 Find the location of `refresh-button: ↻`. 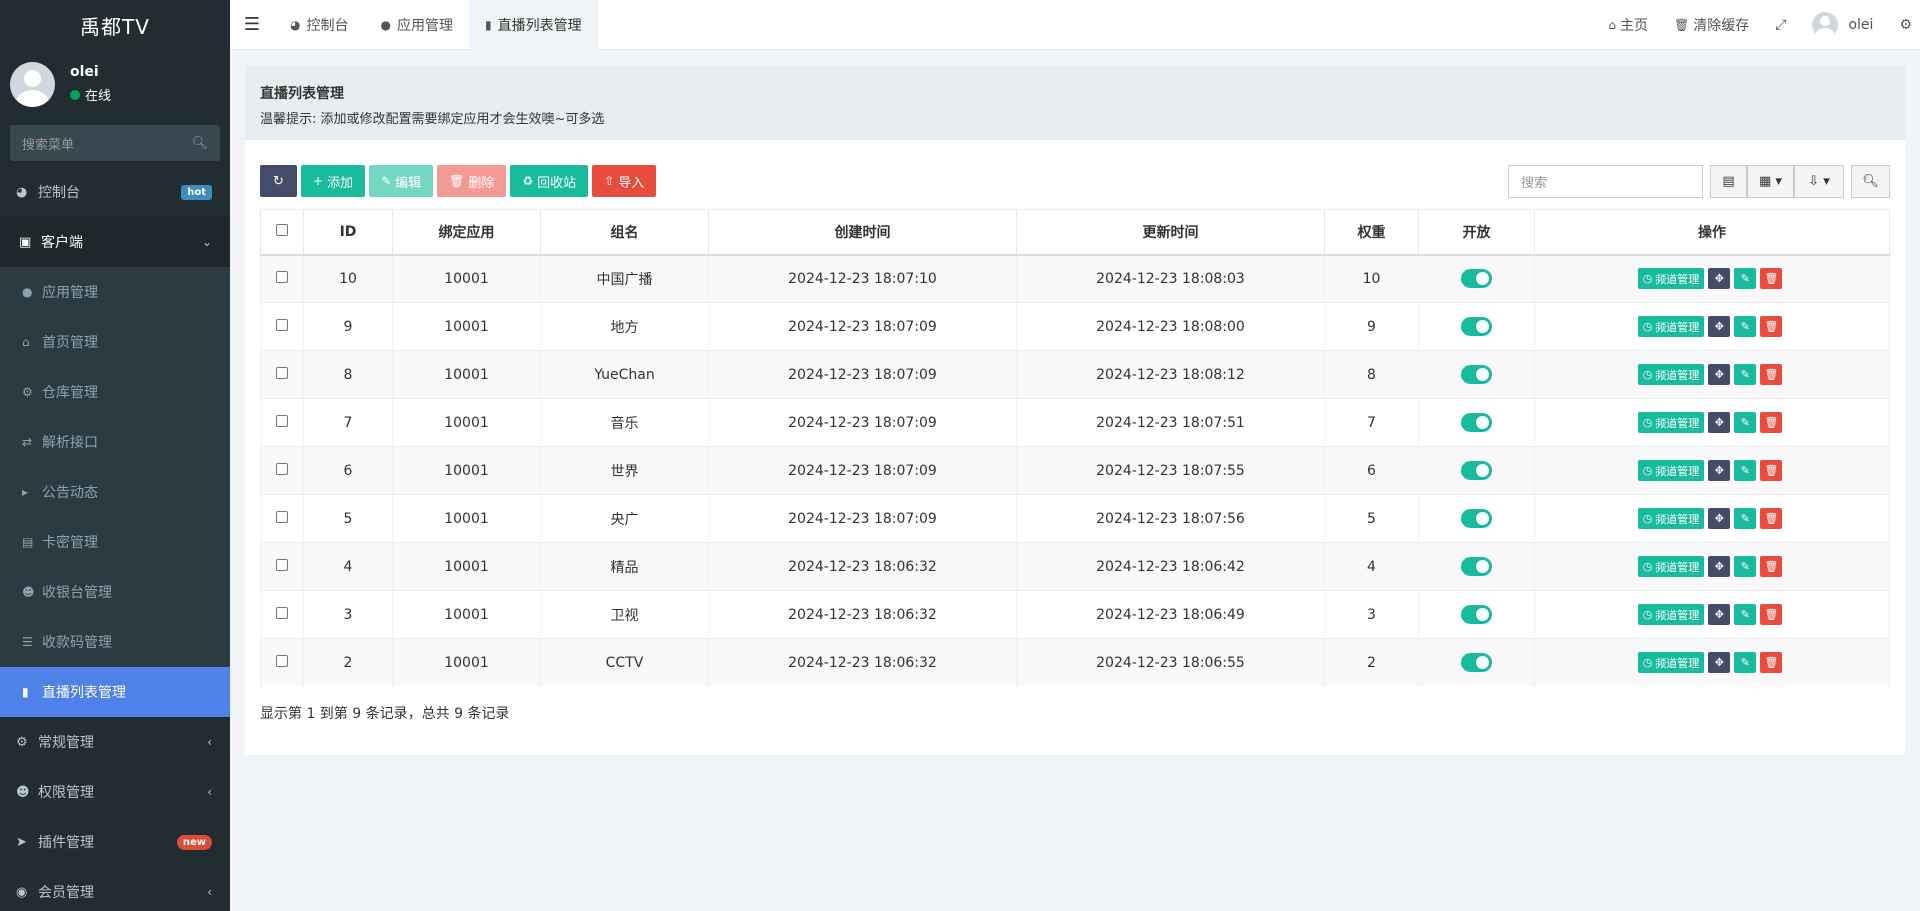

refresh-button: ↻ is located at coordinates (278, 181).